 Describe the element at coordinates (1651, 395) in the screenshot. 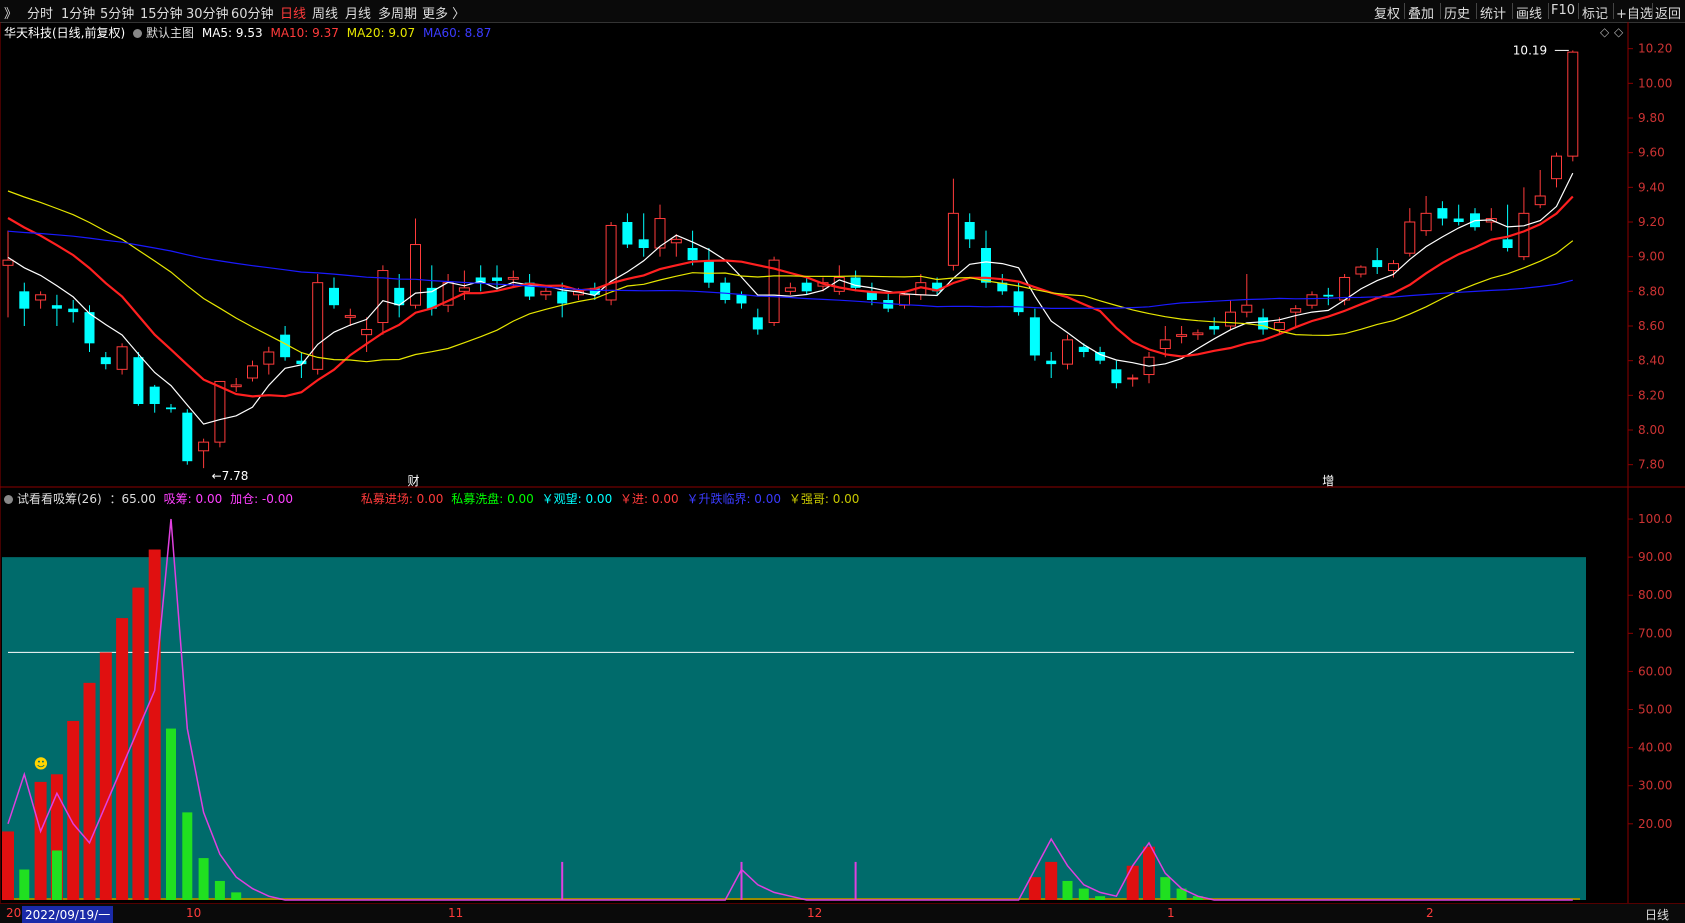

I see `y-tick-label: 8.20` at that location.